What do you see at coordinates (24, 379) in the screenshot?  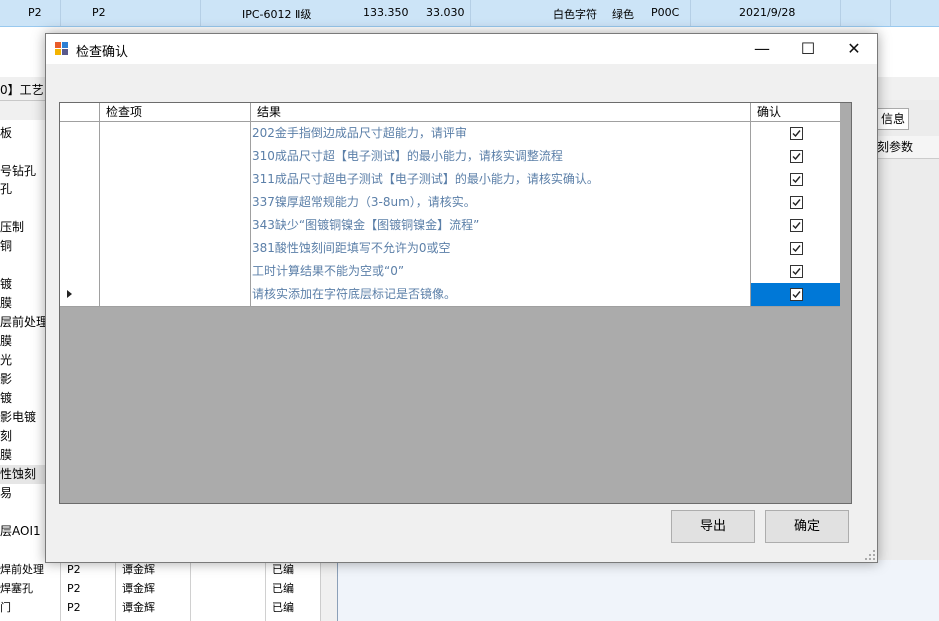 I see `list-item: 影` at bounding box center [24, 379].